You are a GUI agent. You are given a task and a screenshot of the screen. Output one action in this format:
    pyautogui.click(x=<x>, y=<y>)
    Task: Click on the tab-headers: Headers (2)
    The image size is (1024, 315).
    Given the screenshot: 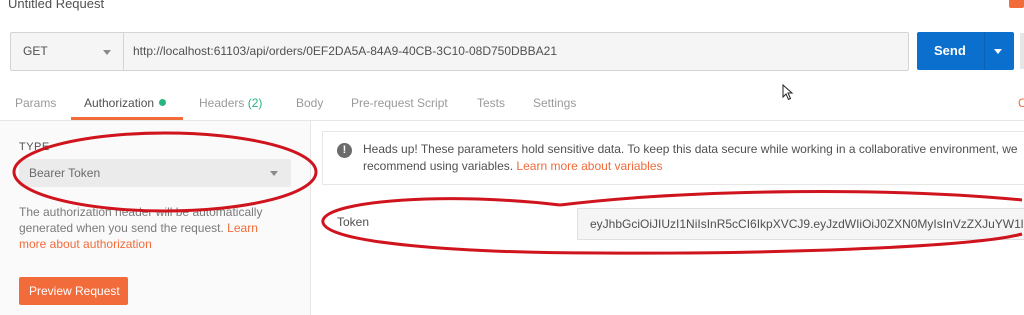 What is the action you would take?
    pyautogui.click(x=230, y=103)
    